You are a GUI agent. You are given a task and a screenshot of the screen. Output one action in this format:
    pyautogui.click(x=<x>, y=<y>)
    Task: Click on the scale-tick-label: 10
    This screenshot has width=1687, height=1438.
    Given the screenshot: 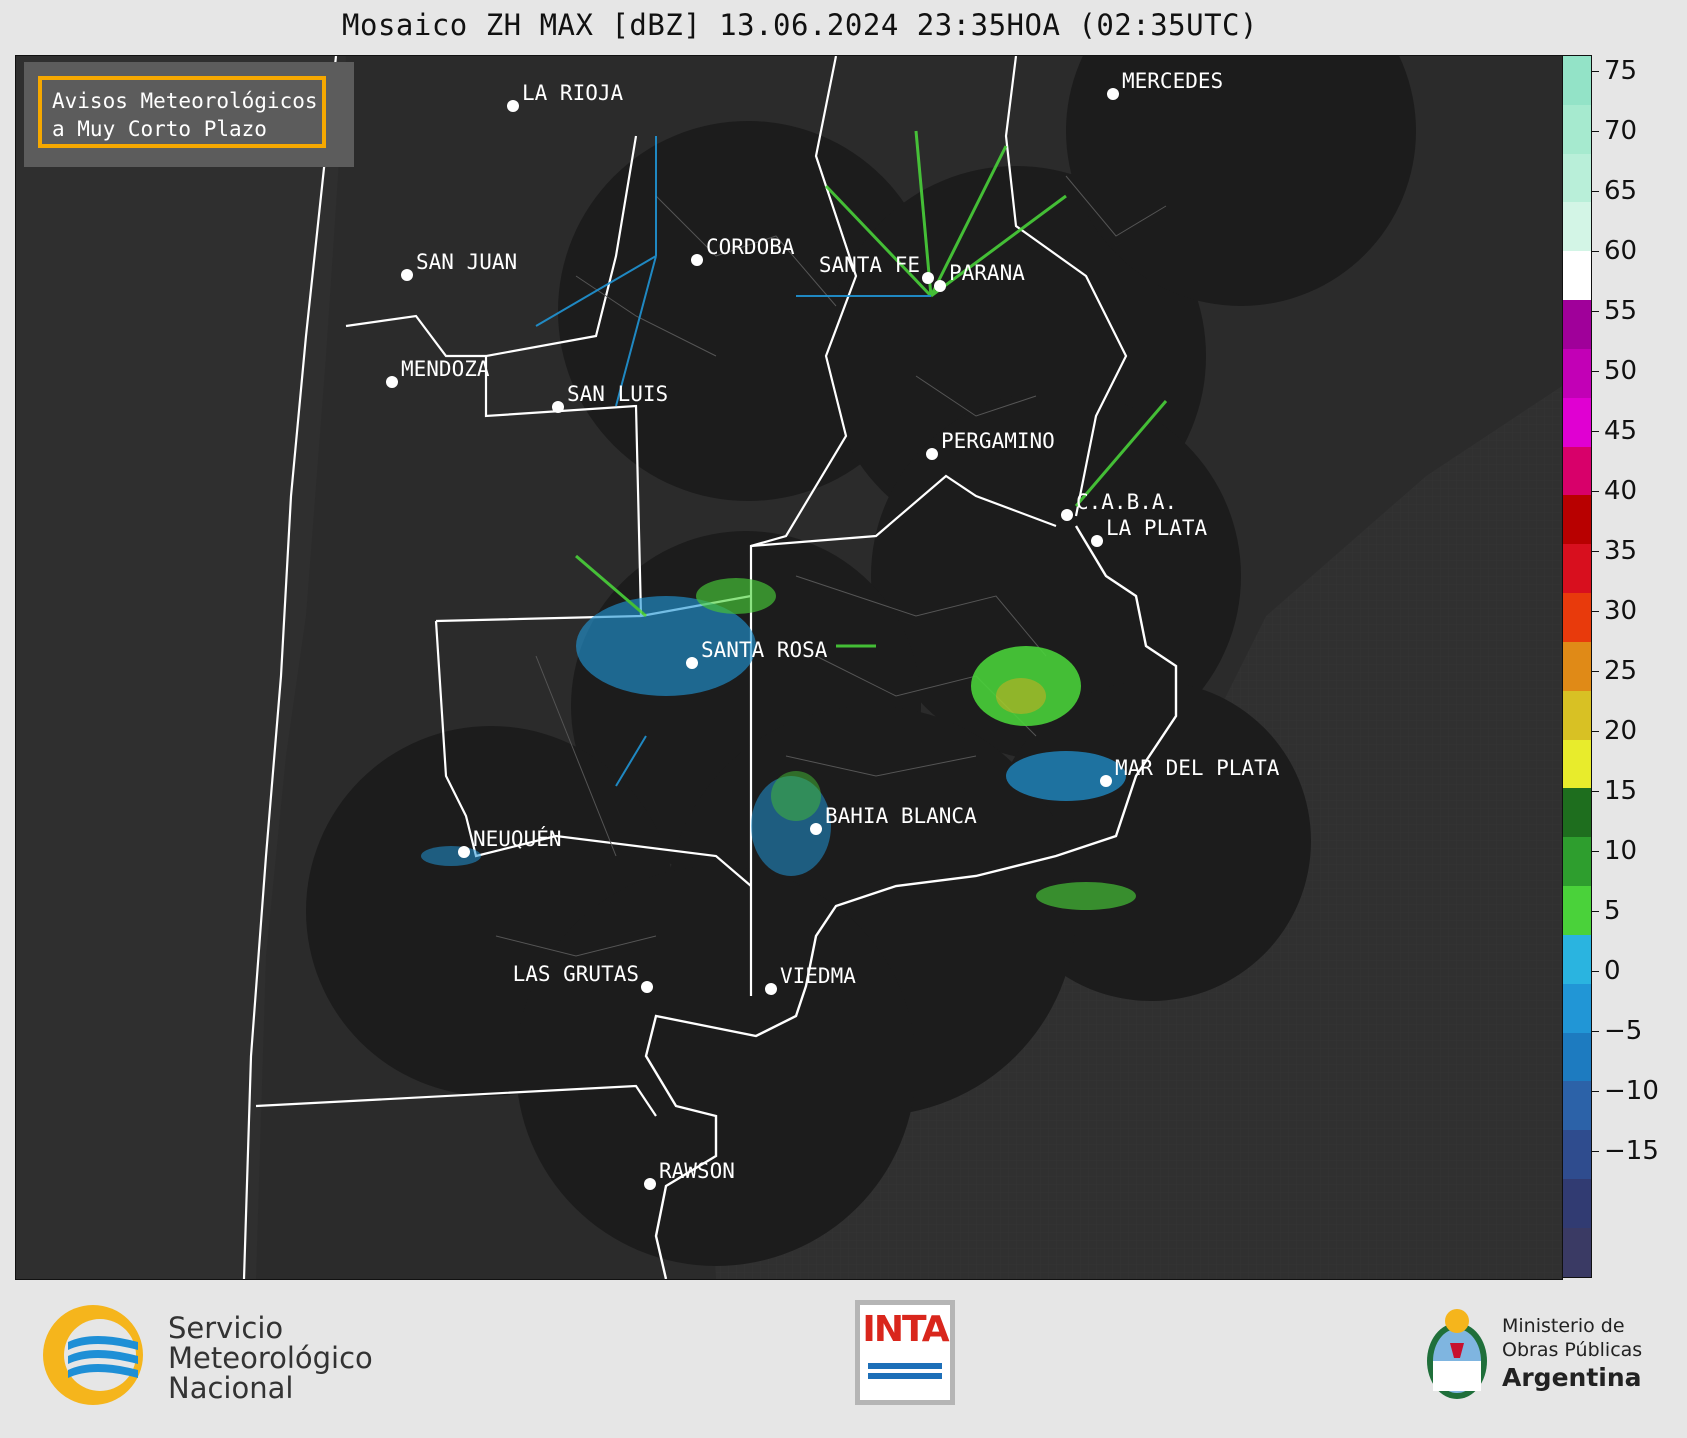 What is the action you would take?
    pyautogui.click(x=1621, y=851)
    